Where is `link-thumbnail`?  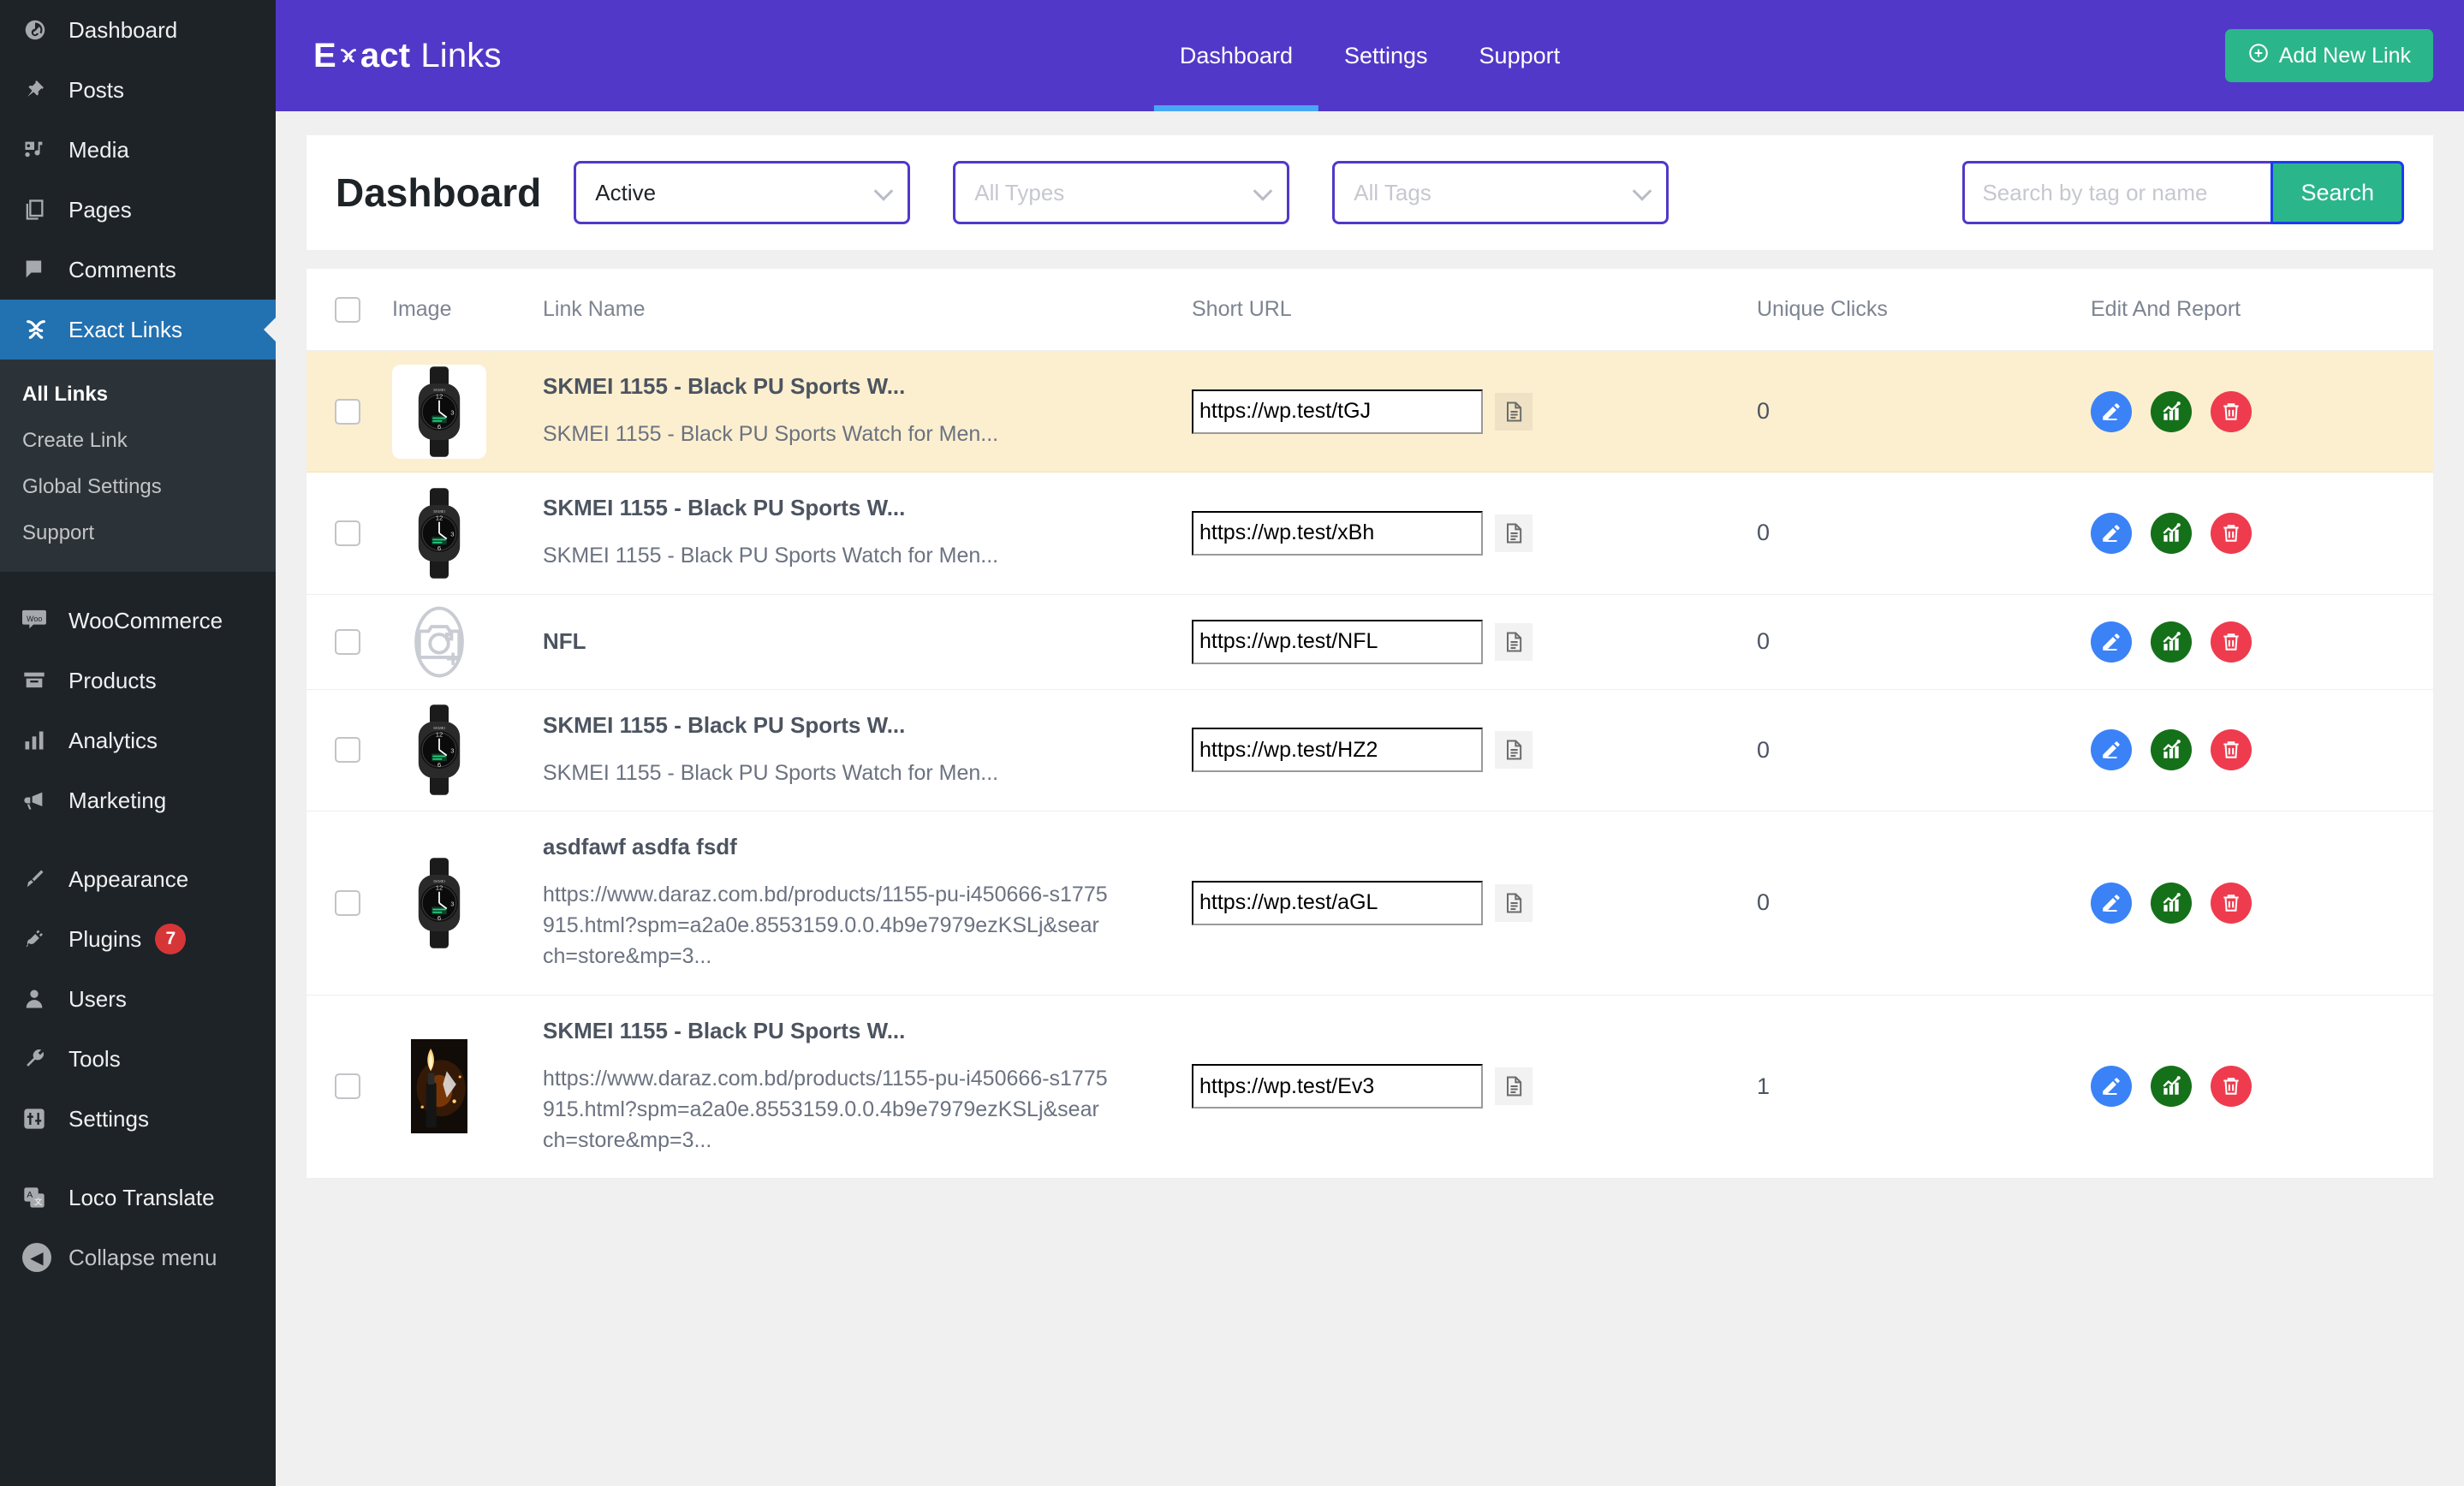 link-thumbnail is located at coordinates (439, 411).